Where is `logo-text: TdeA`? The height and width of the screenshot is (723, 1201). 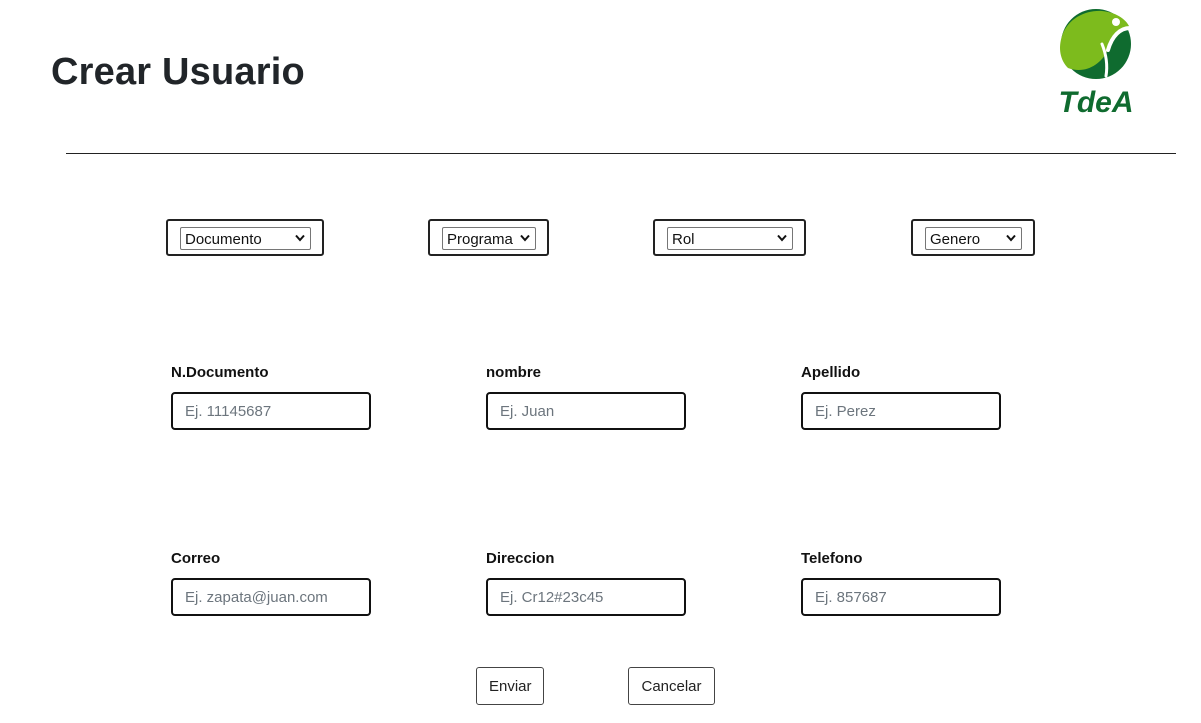
logo-text: TdeA is located at coordinates (1096, 102).